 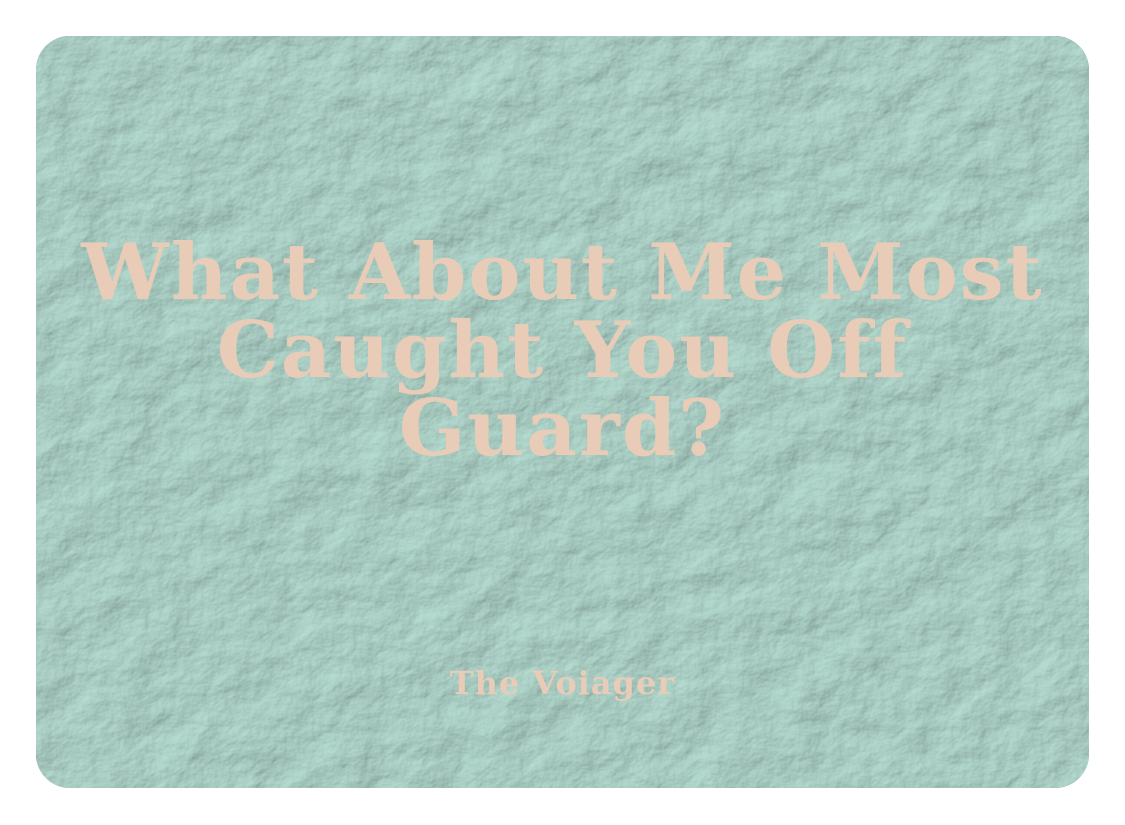 What do you see at coordinates (562, 683) in the screenshot?
I see `card-byline: The Voiager` at bounding box center [562, 683].